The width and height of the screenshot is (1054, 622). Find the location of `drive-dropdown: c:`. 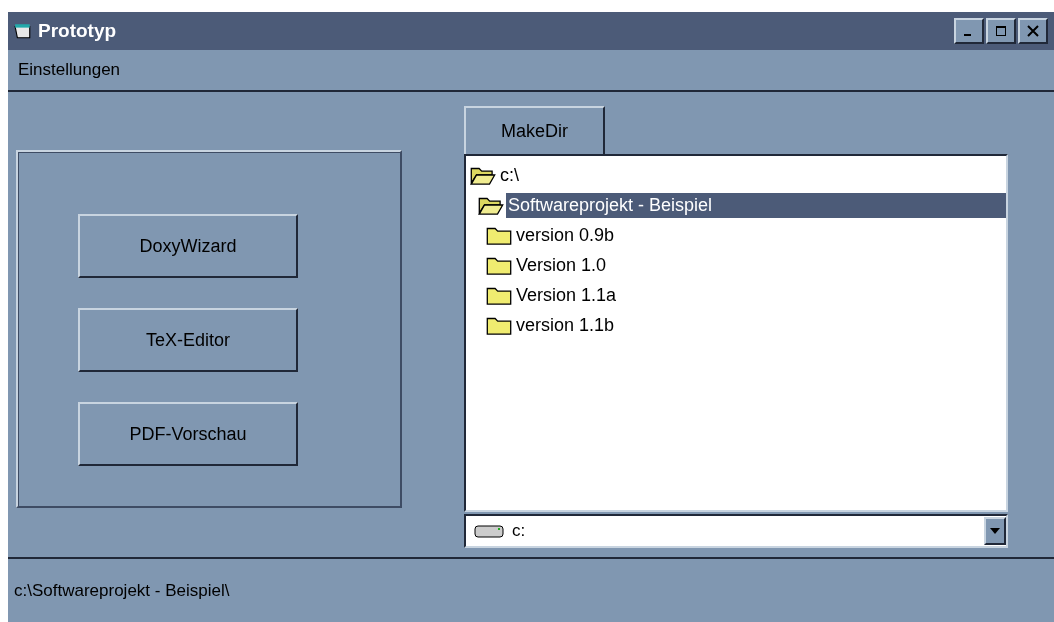

drive-dropdown: c: is located at coordinates (736, 531).